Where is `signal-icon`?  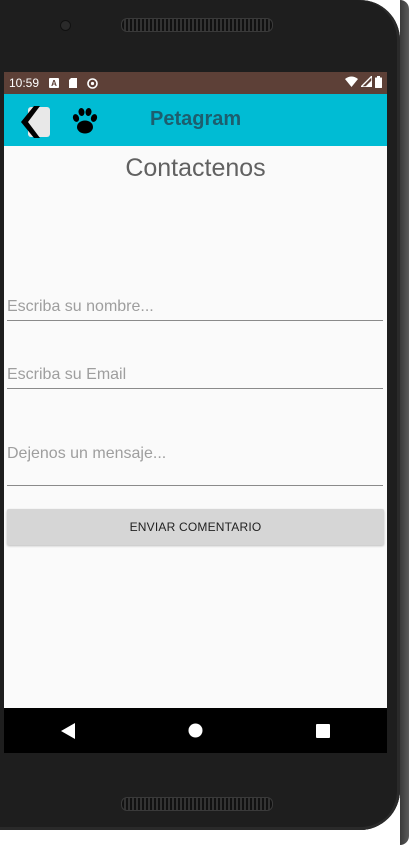
signal-icon is located at coordinates (366, 82).